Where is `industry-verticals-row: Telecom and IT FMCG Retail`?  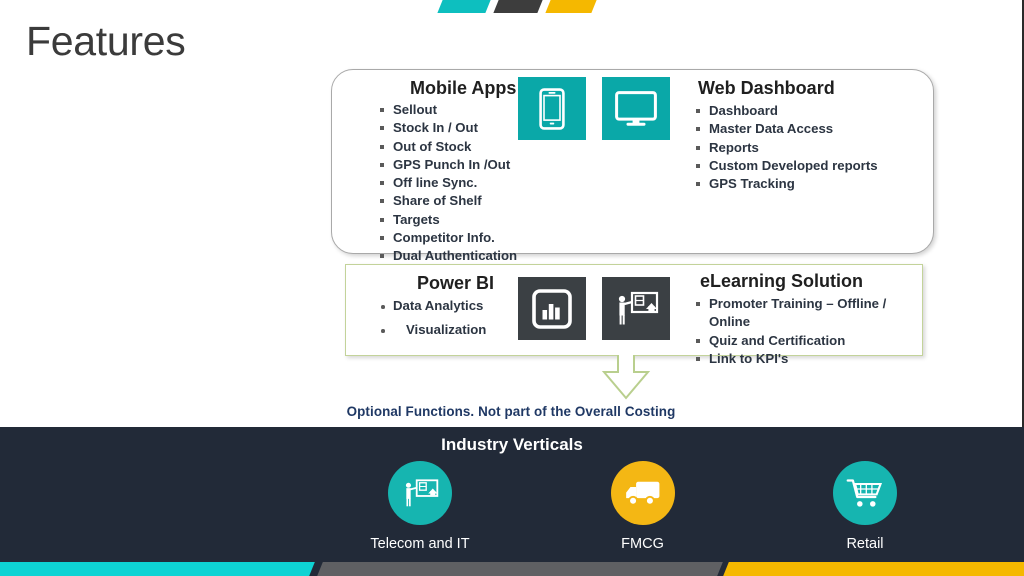 industry-verticals-row: Telecom and IT FMCG Retail is located at coordinates (642, 506).